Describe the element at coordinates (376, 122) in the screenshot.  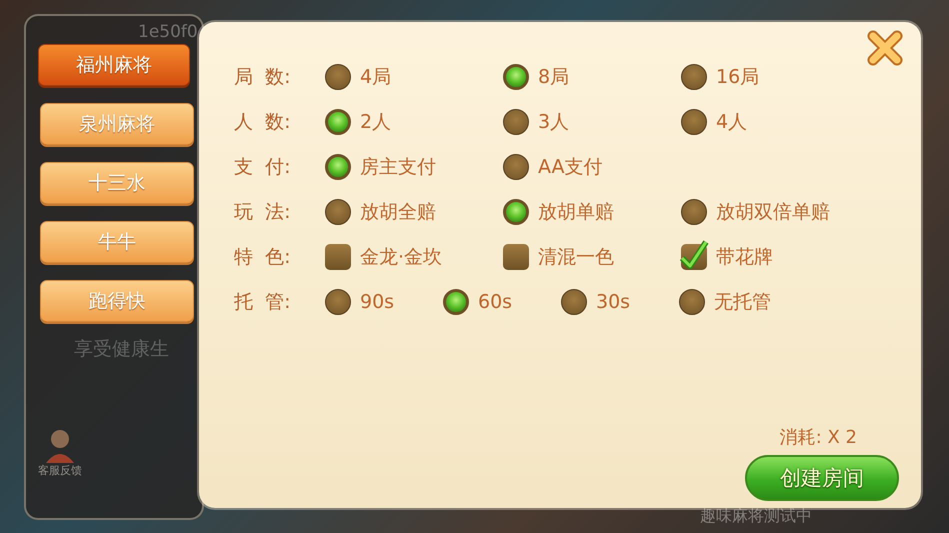
I see `option-label: 2人` at that location.